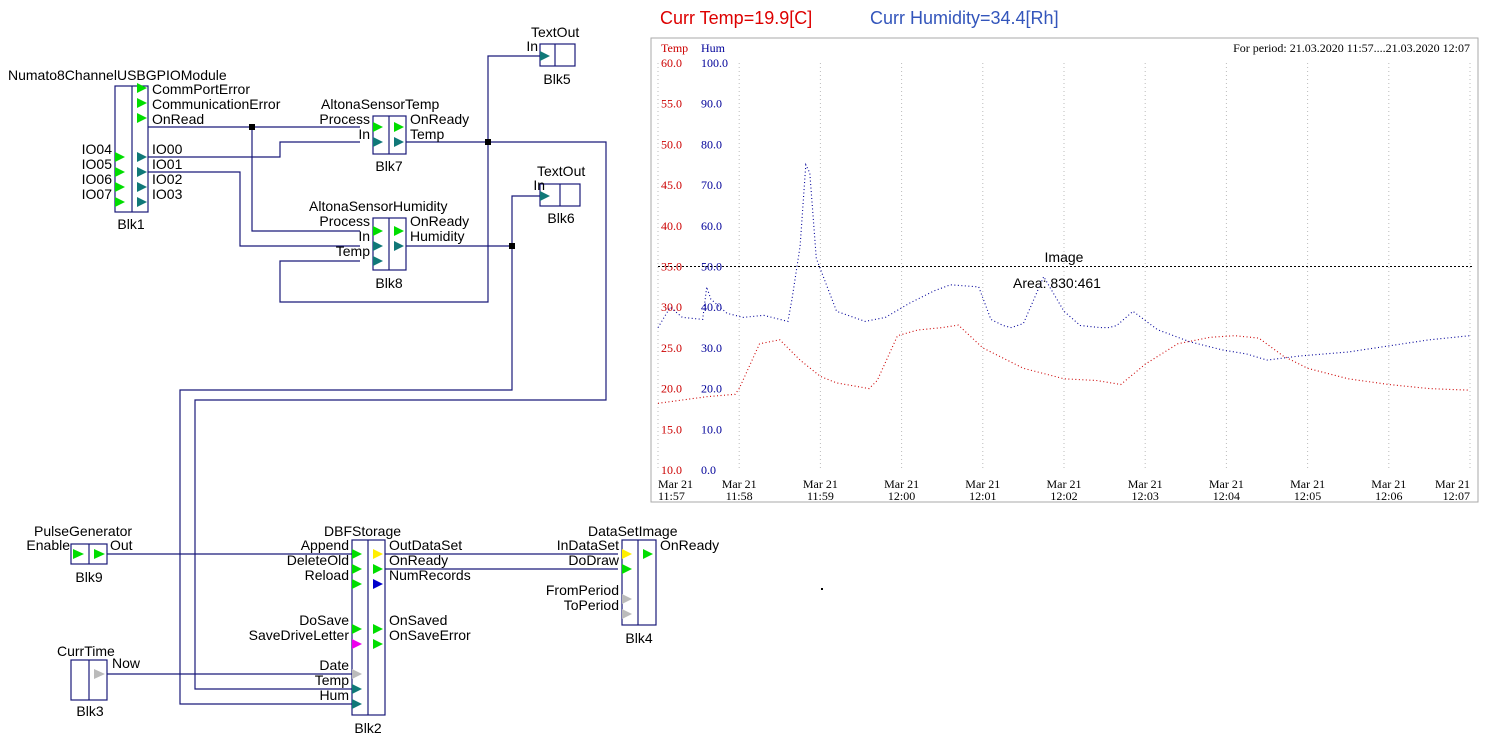 The image size is (1491, 743). Describe the element at coordinates (559, 194) in the screenshot. I see `block-blk6: TextOut In Blk6` at that location.